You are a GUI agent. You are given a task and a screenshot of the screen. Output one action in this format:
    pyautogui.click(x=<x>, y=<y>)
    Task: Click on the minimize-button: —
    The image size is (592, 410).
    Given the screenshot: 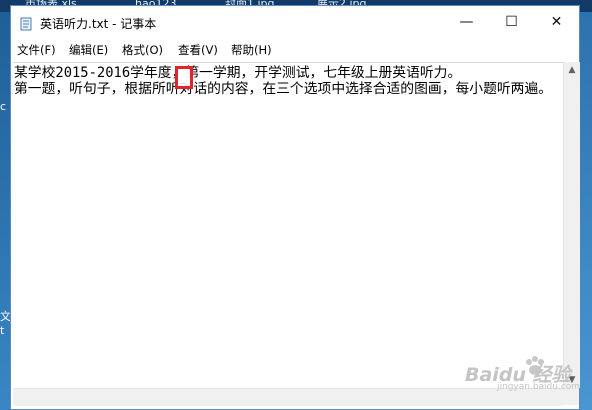 What is the action you would take?
    pyautogui.click(x=466, y=22)
    